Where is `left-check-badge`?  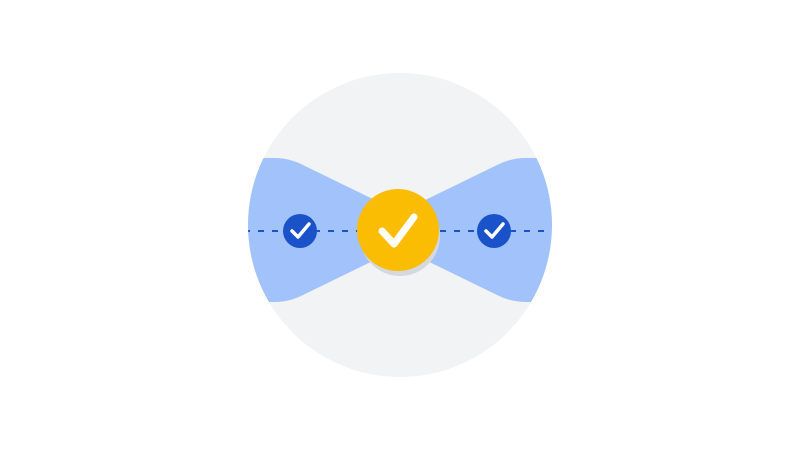
left-check-badge is located at coordinates (300, 231).